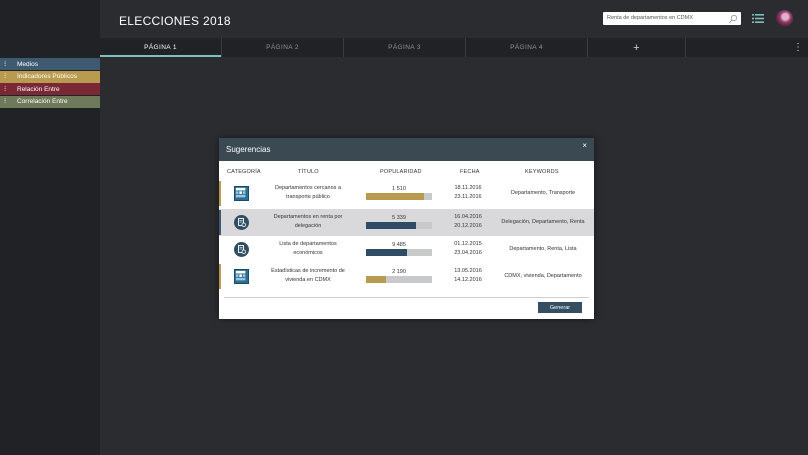  Describe the element at coordinates (784, 18) in the screenshot. I see `avatar` at that location.